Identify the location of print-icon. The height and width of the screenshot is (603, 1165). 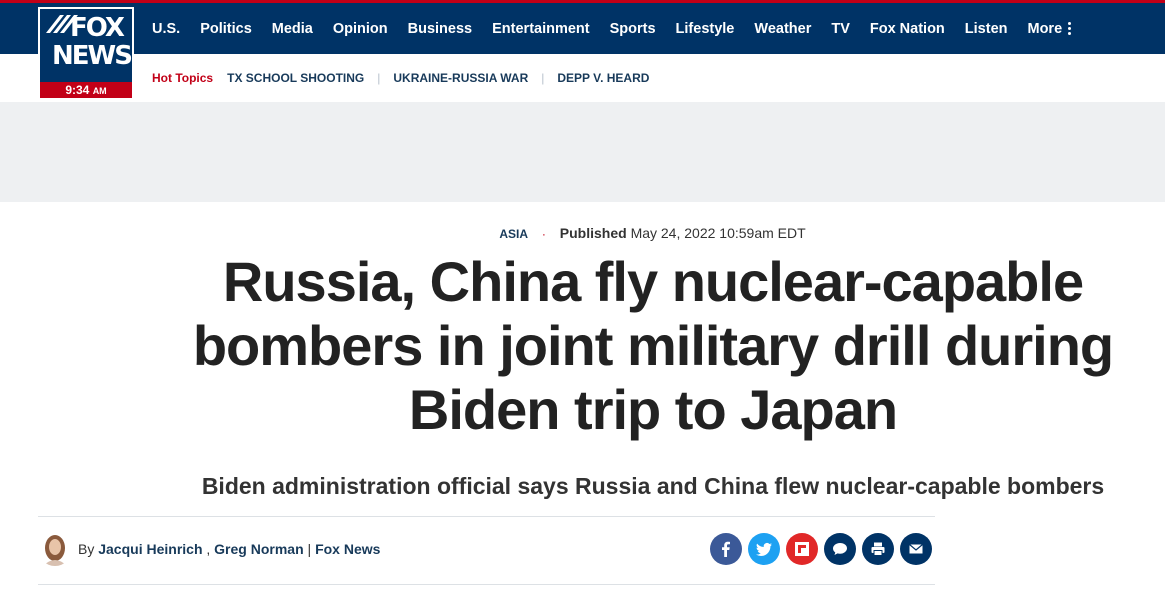
(878, 549).